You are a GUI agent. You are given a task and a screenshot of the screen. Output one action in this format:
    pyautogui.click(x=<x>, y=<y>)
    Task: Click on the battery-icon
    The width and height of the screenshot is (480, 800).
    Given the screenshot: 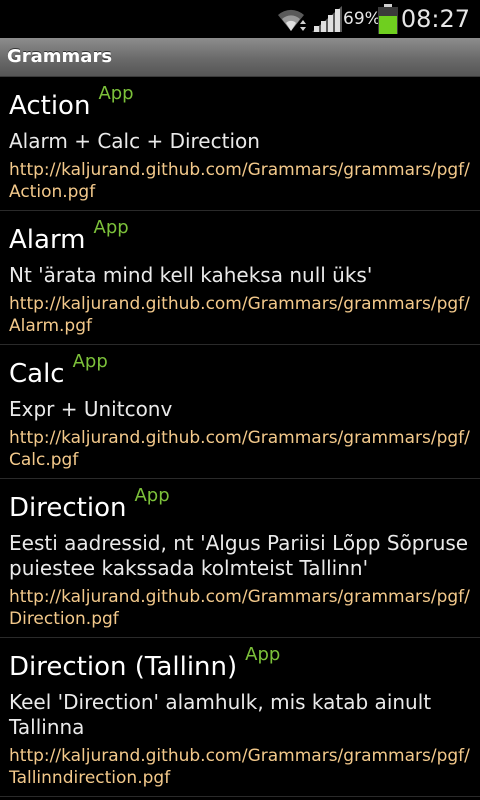 What is the action you would take?
    pyautogui.click(x=388, y=19)
    